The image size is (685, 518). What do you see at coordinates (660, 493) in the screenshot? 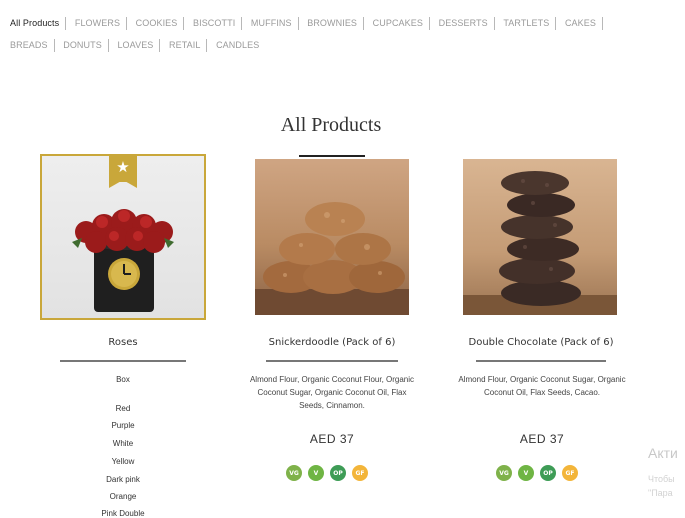
I see `watermark-line: "Пара` at bounding box center [660, 493].